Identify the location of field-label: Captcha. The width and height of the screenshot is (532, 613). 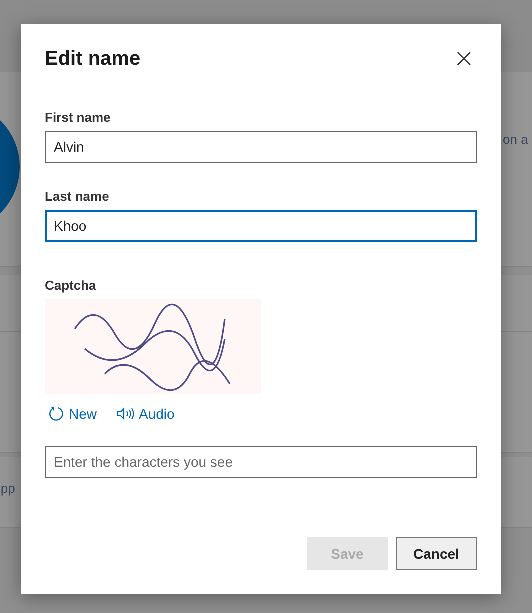
(71, 285).